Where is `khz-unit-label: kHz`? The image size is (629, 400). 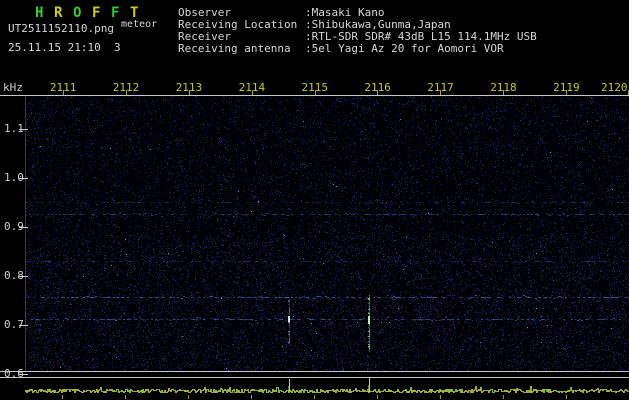
khz-unit-label: kHz is located at coordinates (13, 87).